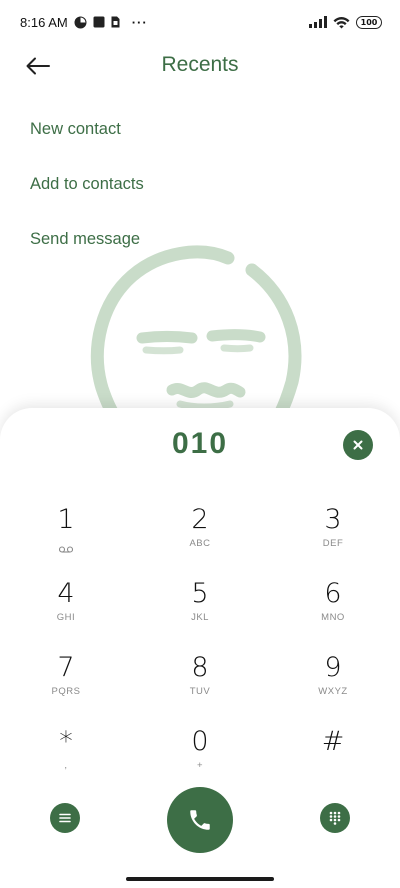 This screenshot has width=400, height=888. What do you see at coordinates (200, 879) in the screenshot?
I see `home-indicator` at bounding box center [200, 879].